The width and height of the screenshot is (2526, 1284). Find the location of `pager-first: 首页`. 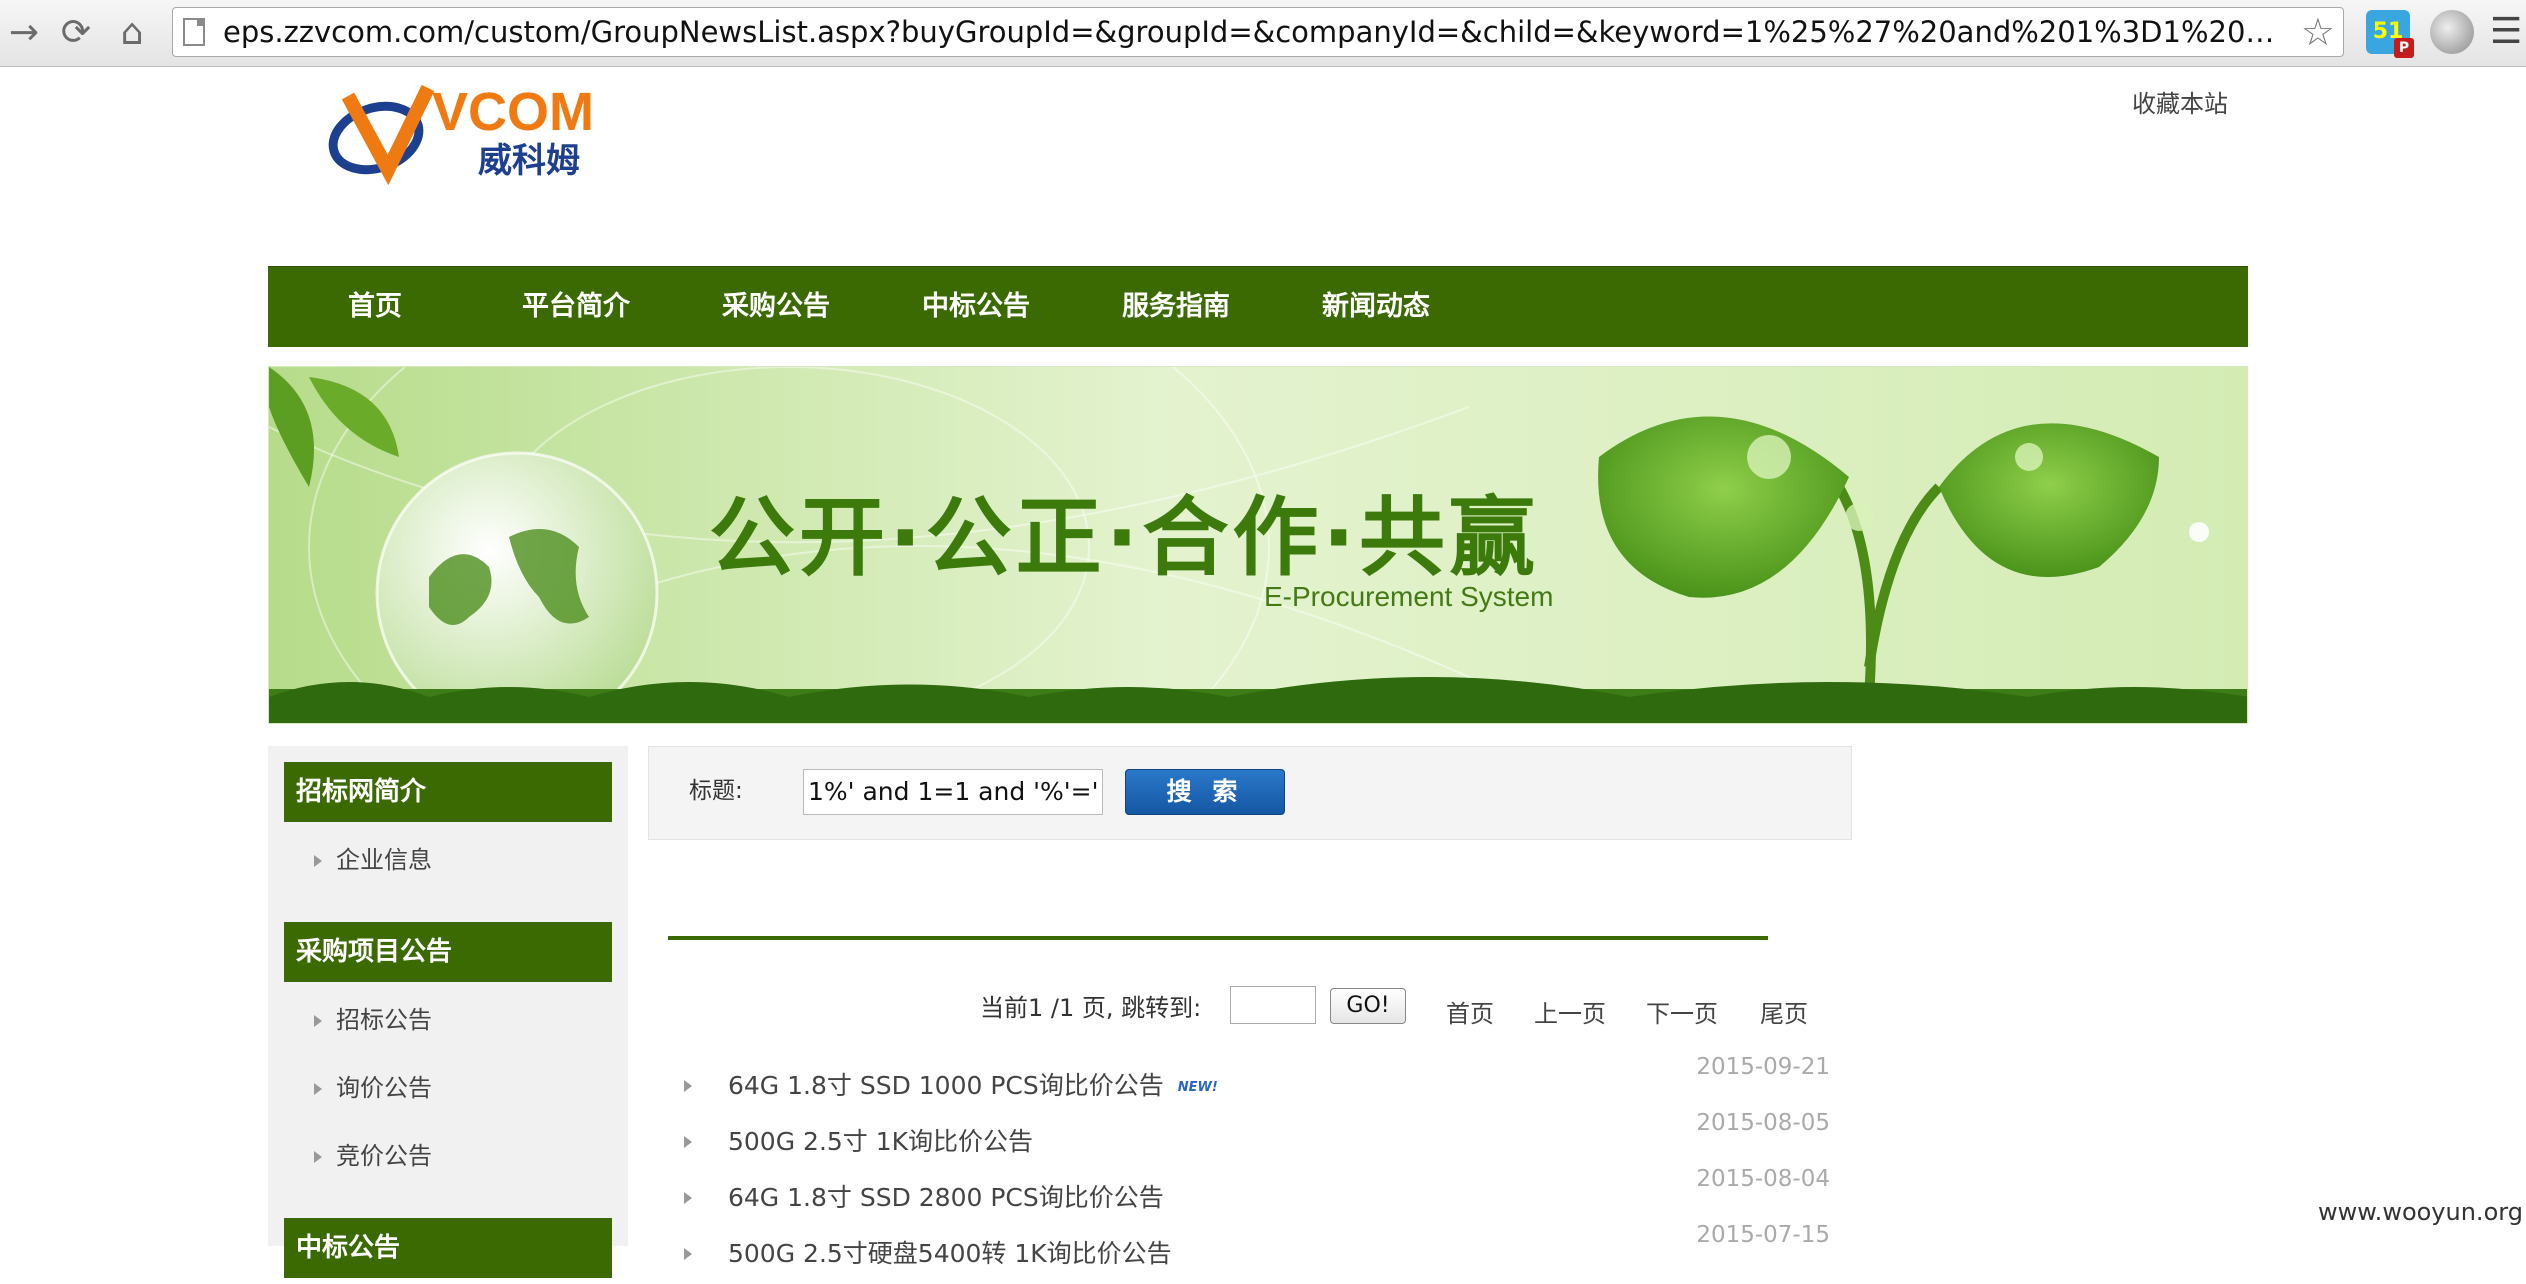

pager-first: 首页 is located at coordinates (1470, 1011).